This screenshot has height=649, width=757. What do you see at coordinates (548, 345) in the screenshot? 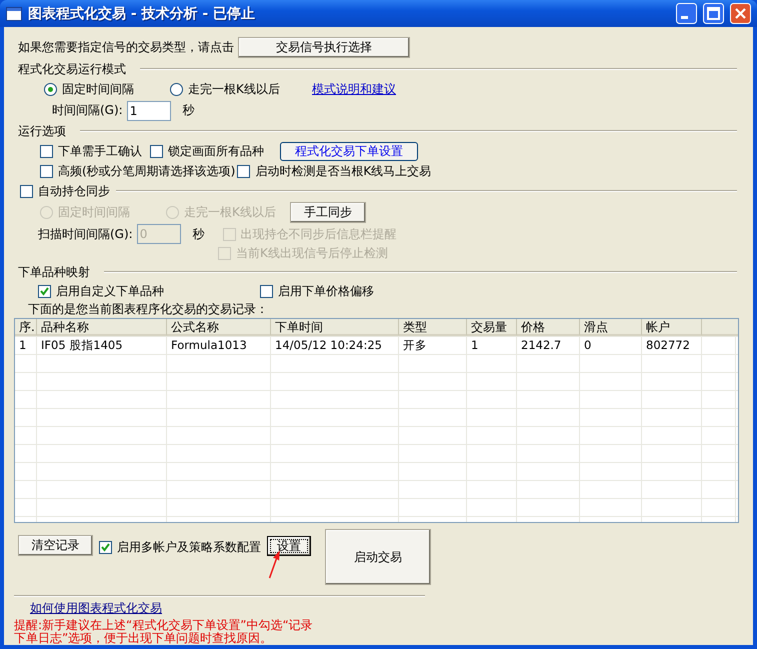
I see `table-cell: 2142.7` at bounding box center [548, 345].